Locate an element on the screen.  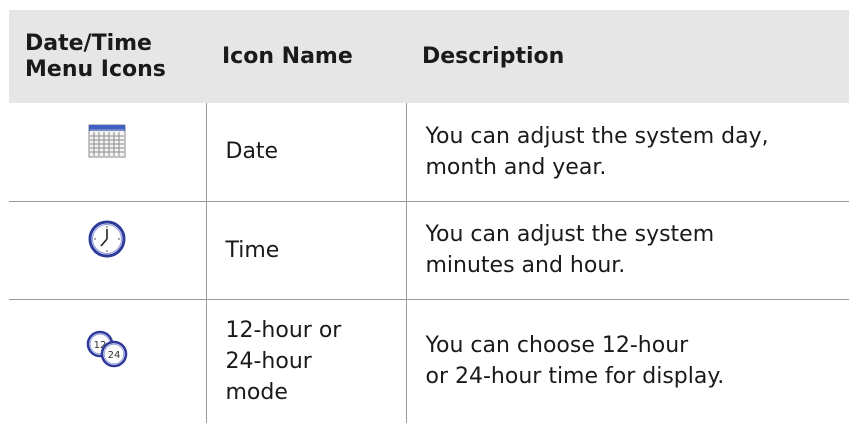
clock-icon is located at coordinates (107, 239).